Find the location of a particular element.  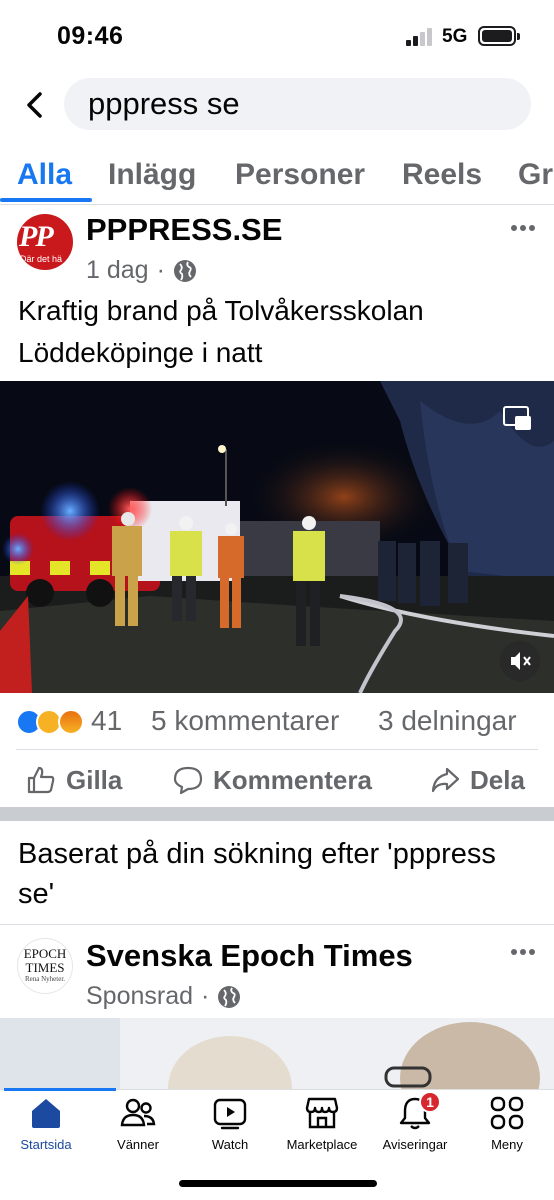

nav-home: Startsida is located at coordinates (48, 1123).